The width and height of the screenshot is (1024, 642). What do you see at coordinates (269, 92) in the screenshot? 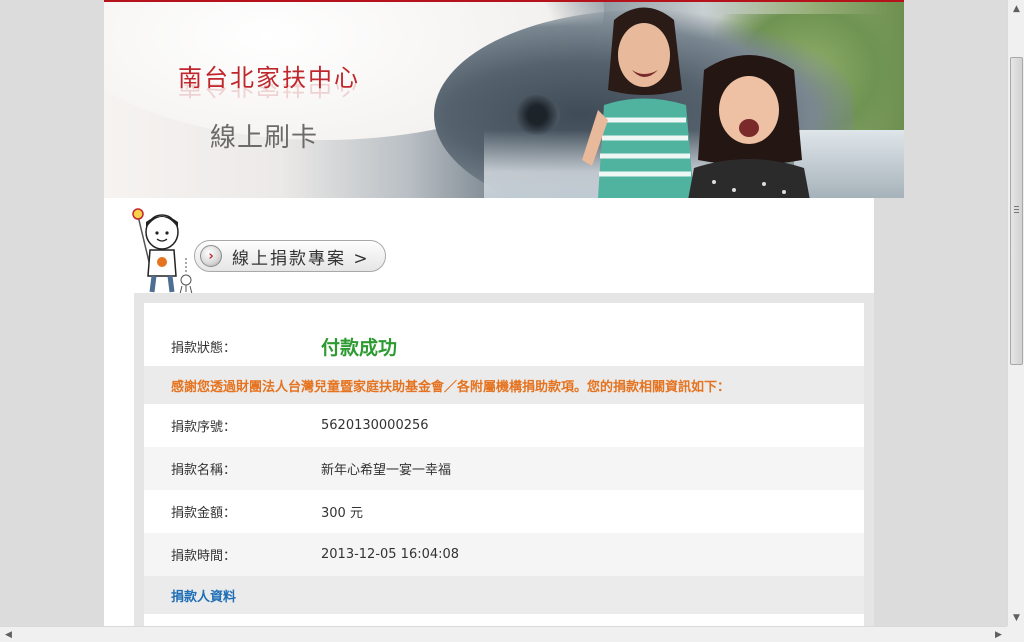
I see `org-name-reflection: 南台北家扶中心` at bounding box center [269, 92].